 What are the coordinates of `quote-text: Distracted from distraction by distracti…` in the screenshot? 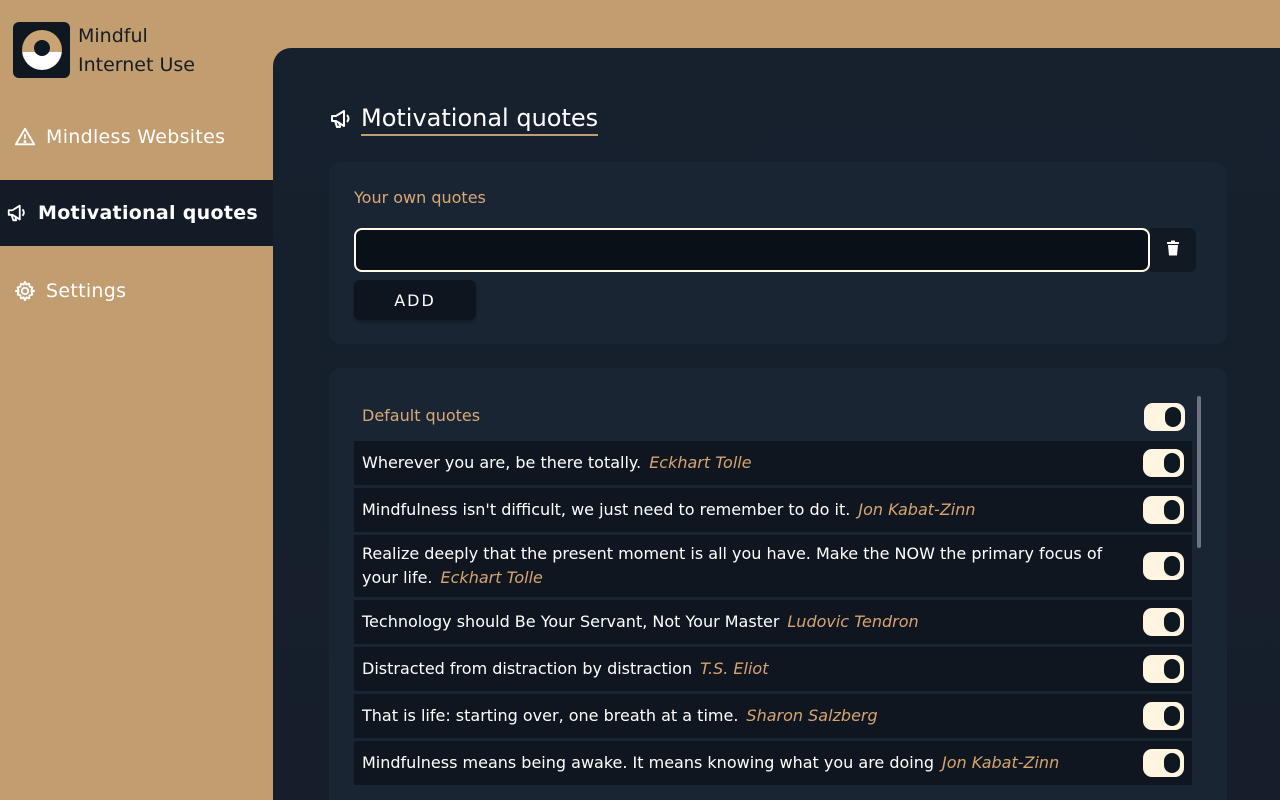 It's located at (527, 668).